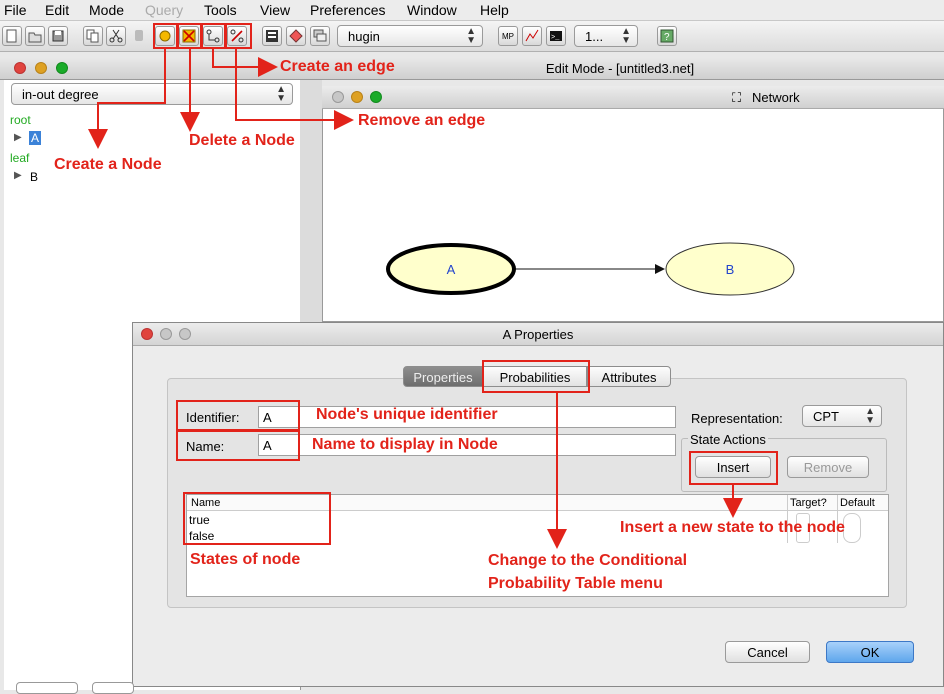 The height and width of the screenshot is (694, 944). Describe the element at coordinates (108, 164) in the screenshot. I see `annotation-create-node: Create a Node` at that location.